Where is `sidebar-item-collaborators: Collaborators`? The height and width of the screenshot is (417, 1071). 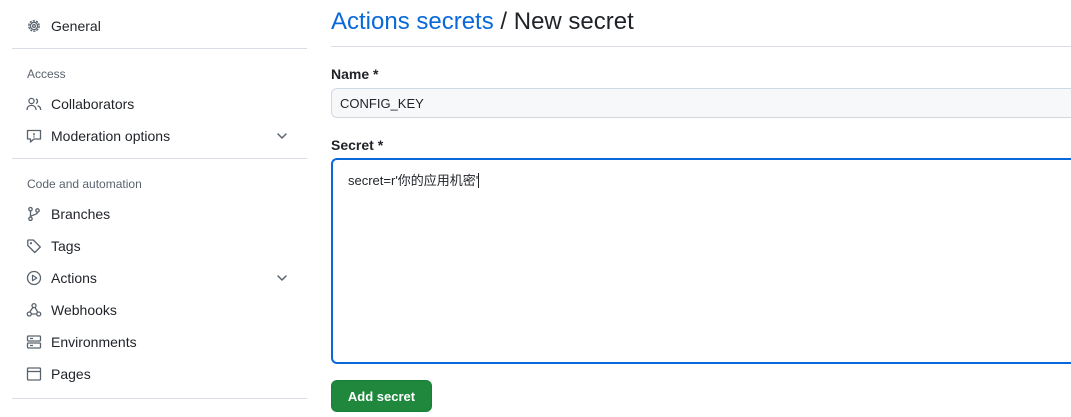 sidebar-item-collaborators: Collaborators is located at coordinates (153, 104).